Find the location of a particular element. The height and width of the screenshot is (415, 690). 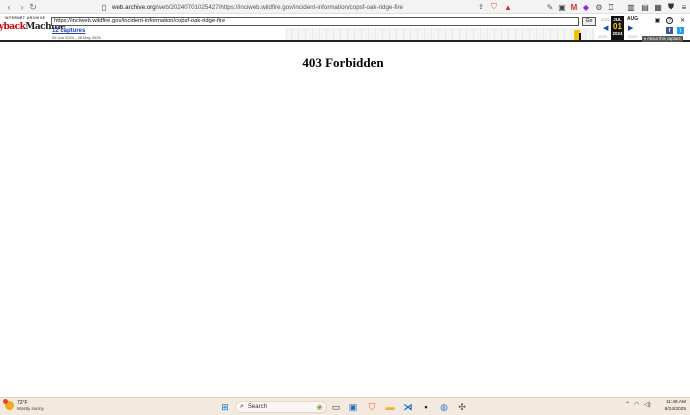

prev-capture-arrow-icon: ◀ is located at coordinates (605, 28).